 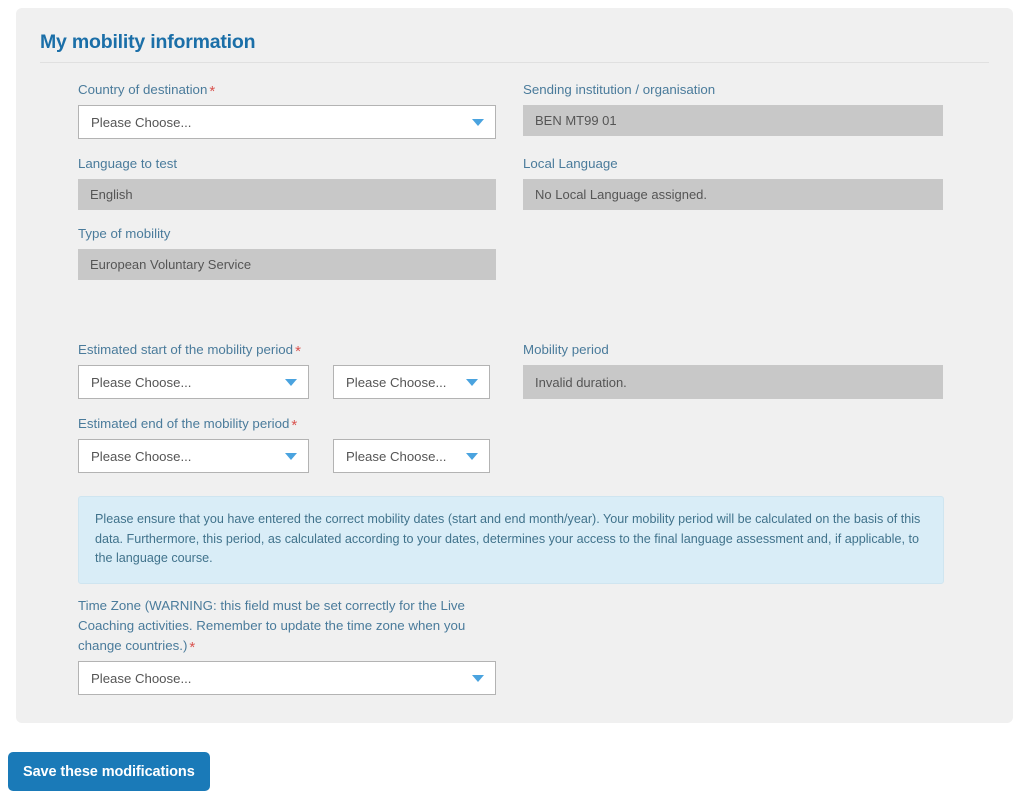 I want to click on label-estimated-start: Estimated start of the mobility period *, so click(x=288, y=350).